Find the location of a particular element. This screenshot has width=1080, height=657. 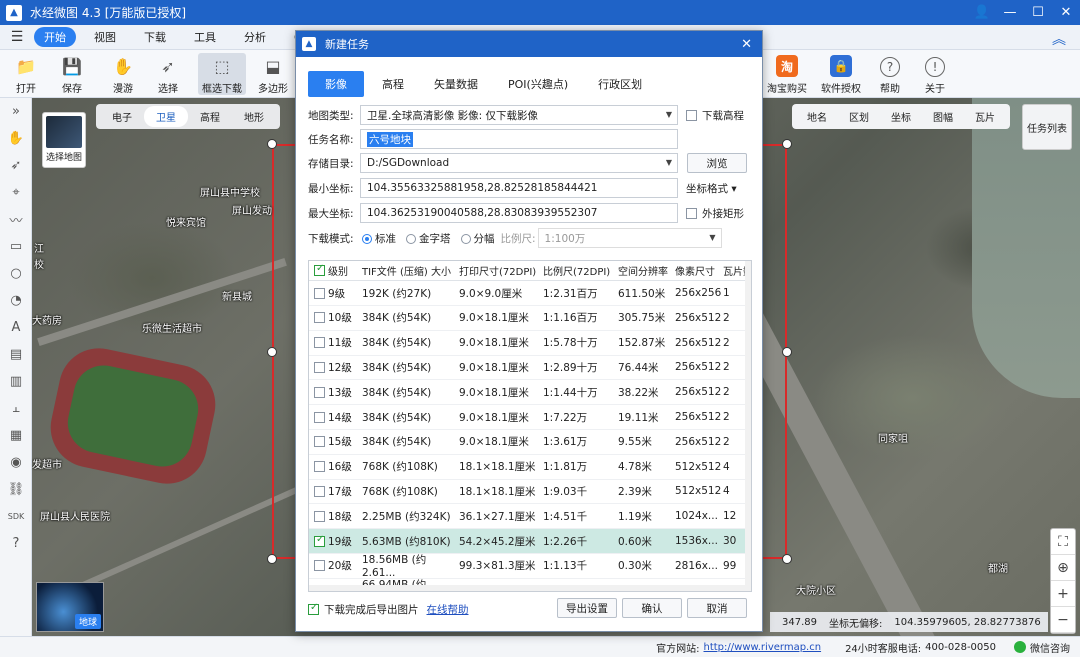

export-after-checkbox: 下载完成后导出图片 is located at coordinates (363, 609).